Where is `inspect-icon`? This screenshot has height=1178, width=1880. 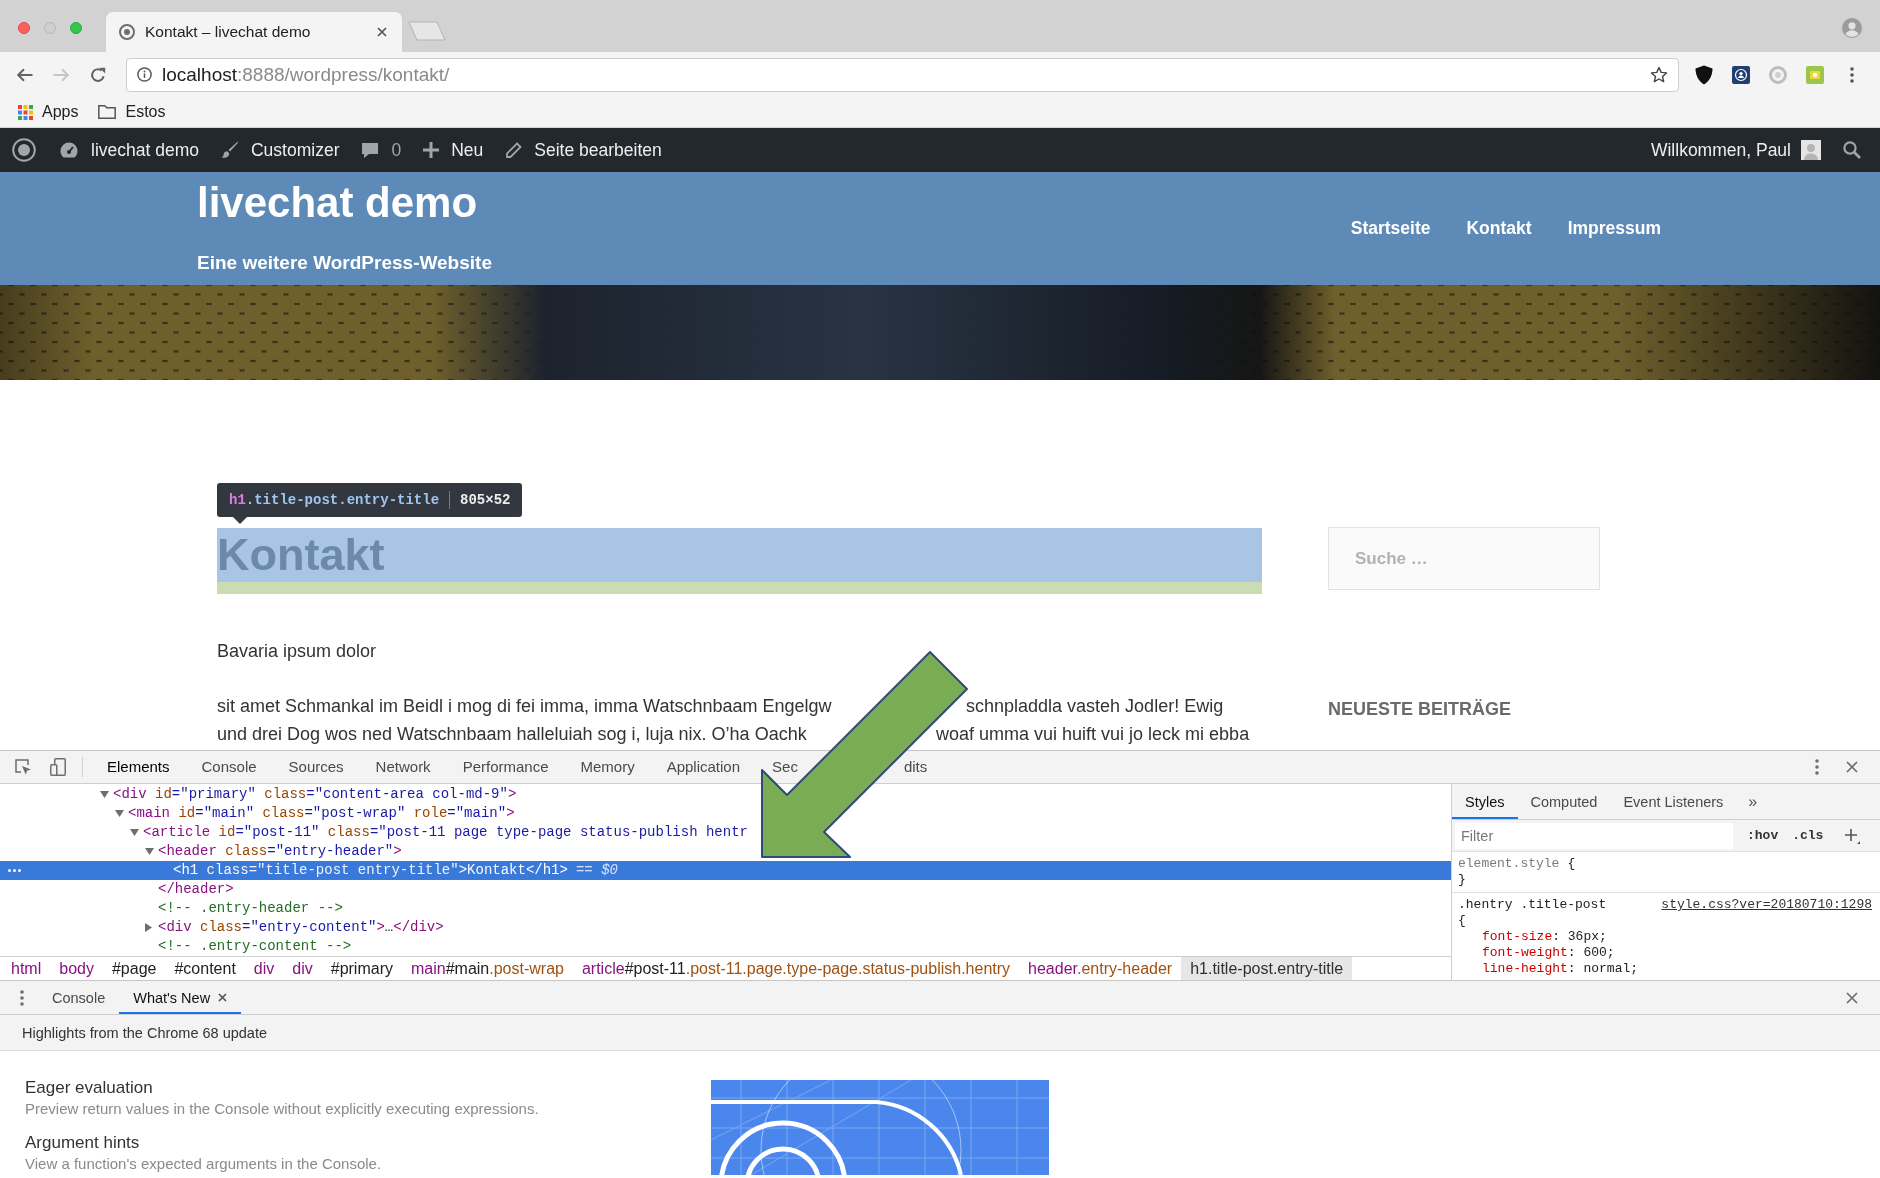 inspect-icon is located at coordinates (23, 767).